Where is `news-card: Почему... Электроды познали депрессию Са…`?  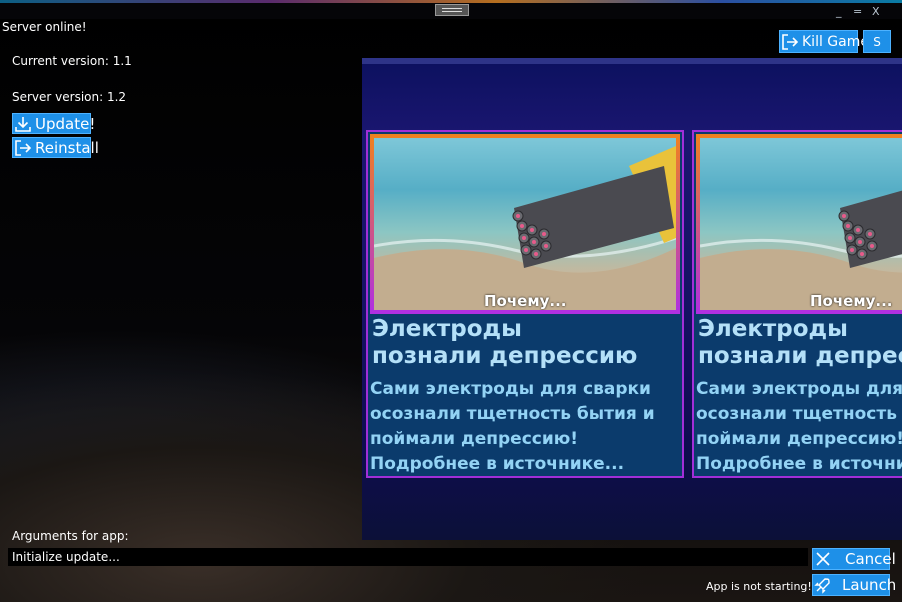
news-card: Почему... Электроды познали депрессию Са… is located at coordinates (797, 304).